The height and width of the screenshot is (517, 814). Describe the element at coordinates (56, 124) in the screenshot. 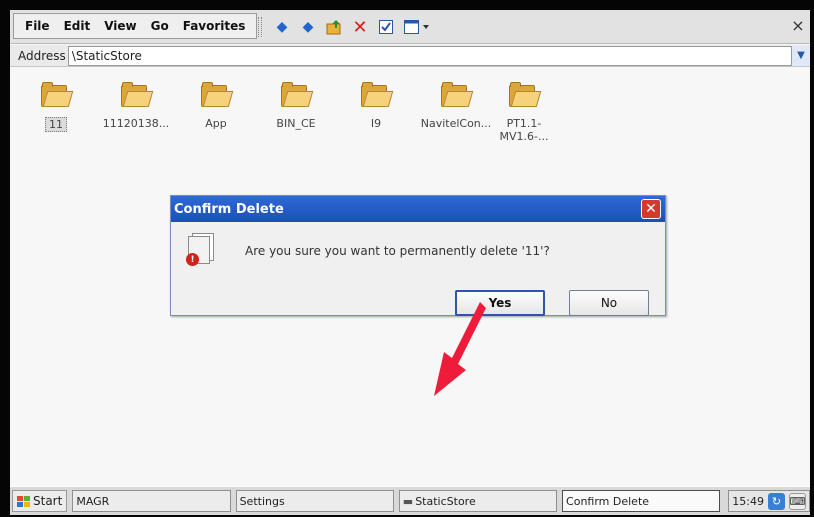

I see `folder-label: 11` at that location.